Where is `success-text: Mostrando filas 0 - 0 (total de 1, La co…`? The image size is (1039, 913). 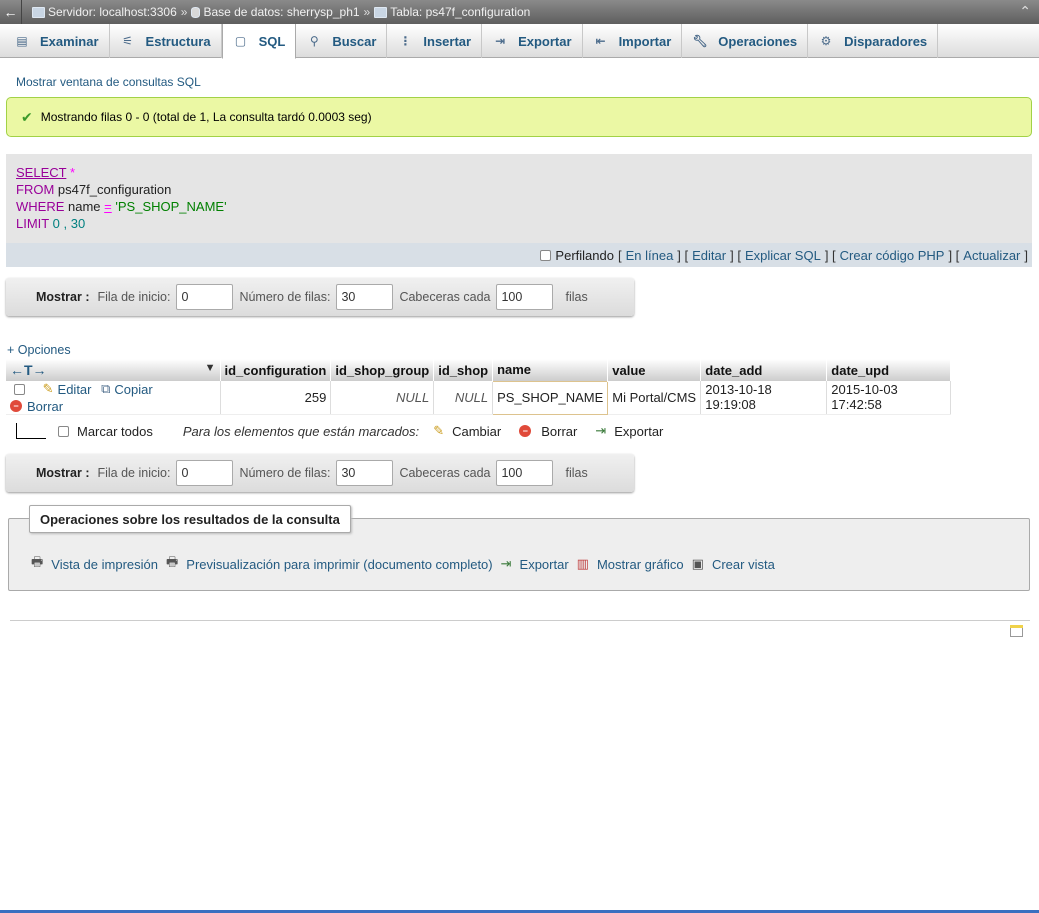 success-text: Mostrando filas 0 - 0 (total de 1, La co… is located at coordinates (206, 117).